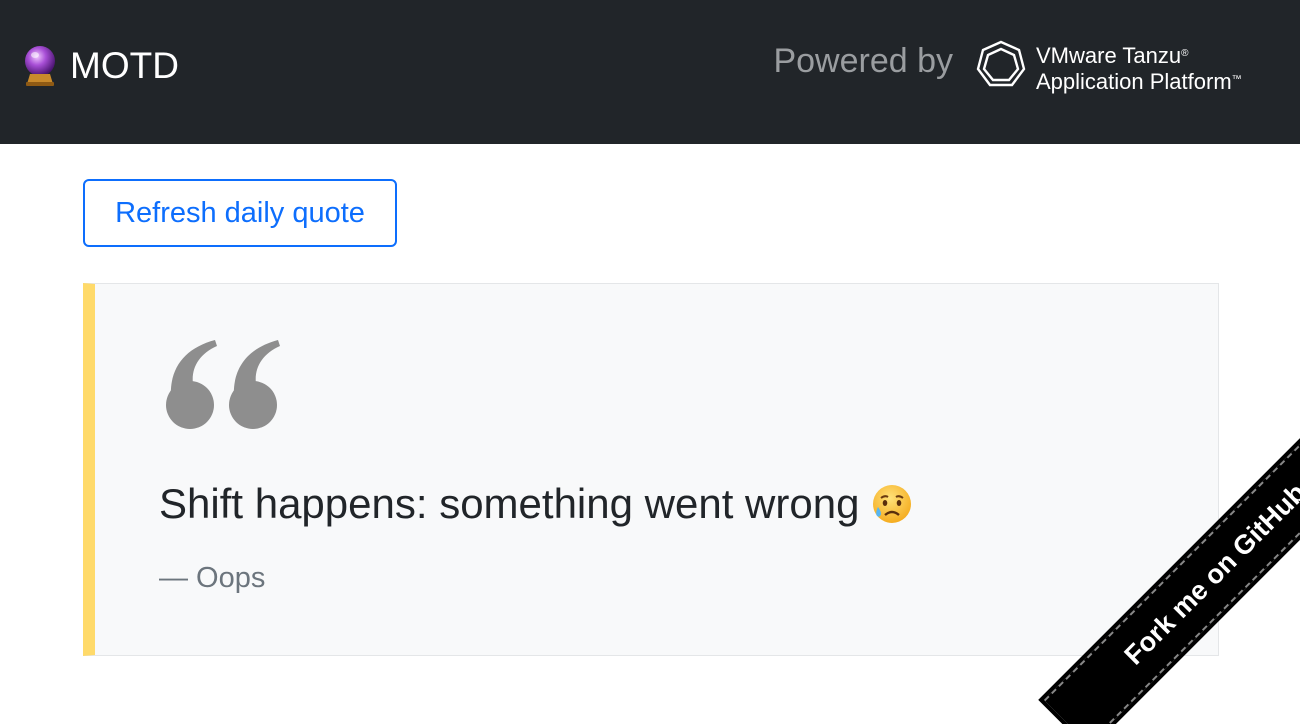  What do you see at coordinates (1134, 81) in the screenshot?
I see `tanzu-line-2: Application Platform` at bounding box center [1134, 81].